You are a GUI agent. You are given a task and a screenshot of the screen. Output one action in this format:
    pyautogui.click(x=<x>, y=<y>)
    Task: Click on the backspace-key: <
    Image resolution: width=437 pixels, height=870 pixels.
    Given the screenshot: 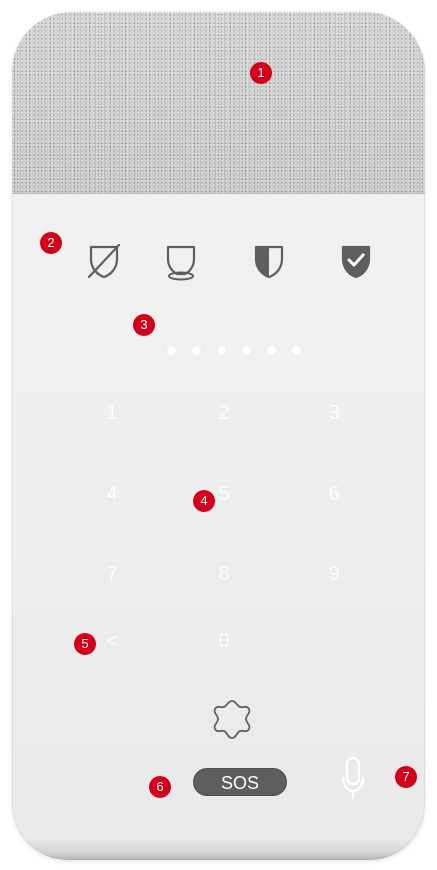 What is the action you would take?
    pyautogui.click(x=112, y=641)
    